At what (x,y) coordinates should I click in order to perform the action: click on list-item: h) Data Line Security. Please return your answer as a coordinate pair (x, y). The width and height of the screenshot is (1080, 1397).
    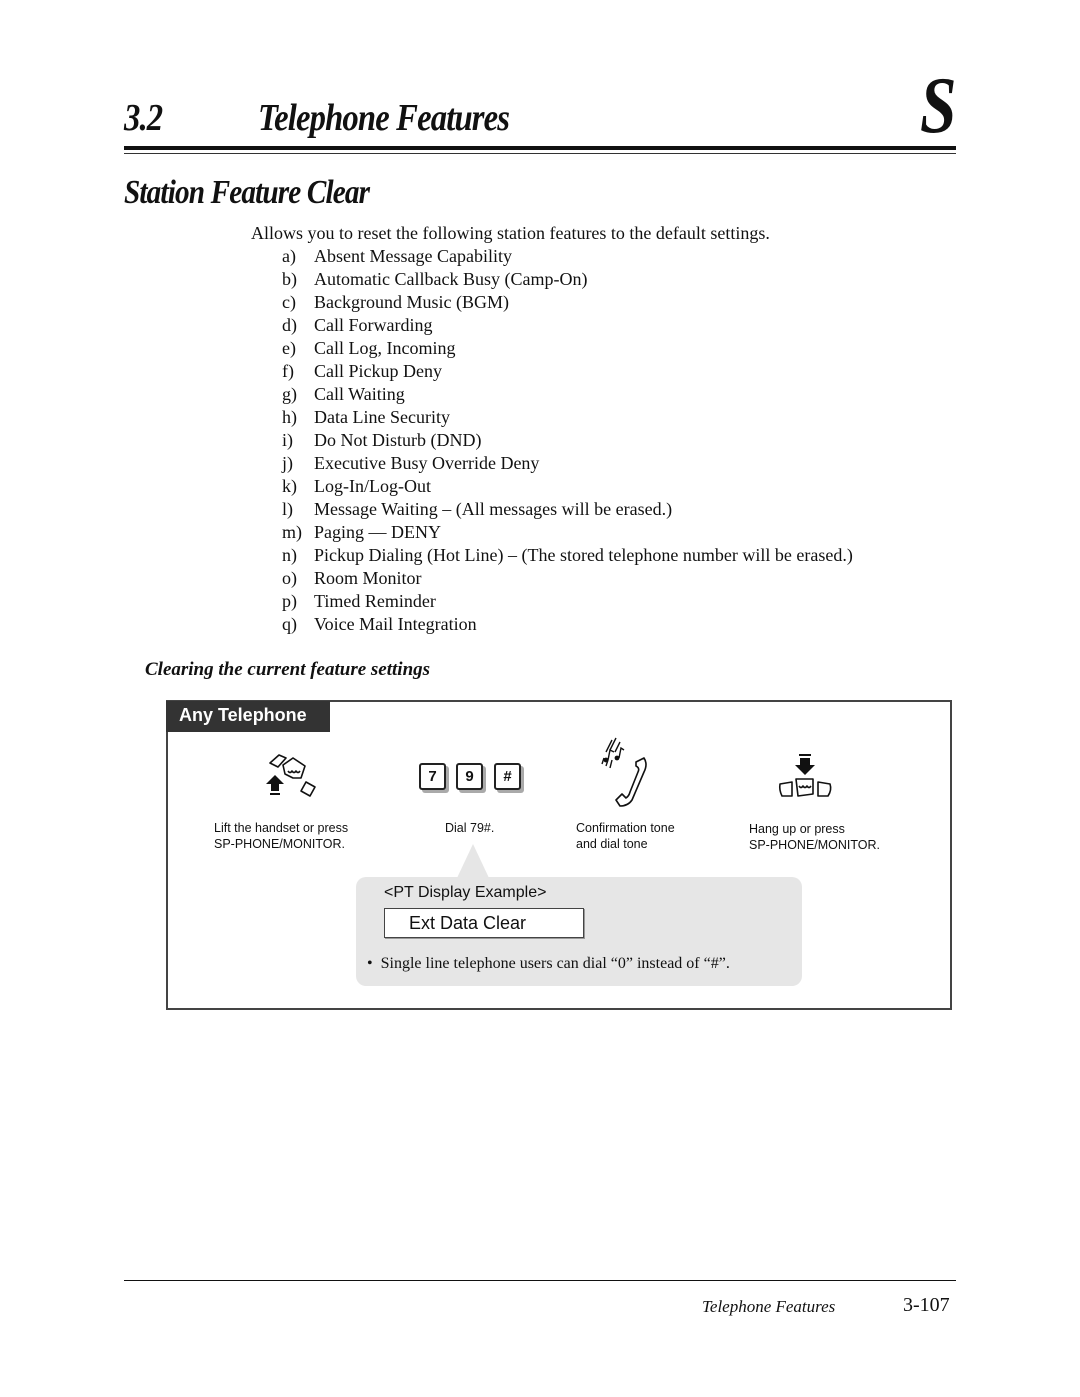
    Looking at the image, I should click on (366, 417).